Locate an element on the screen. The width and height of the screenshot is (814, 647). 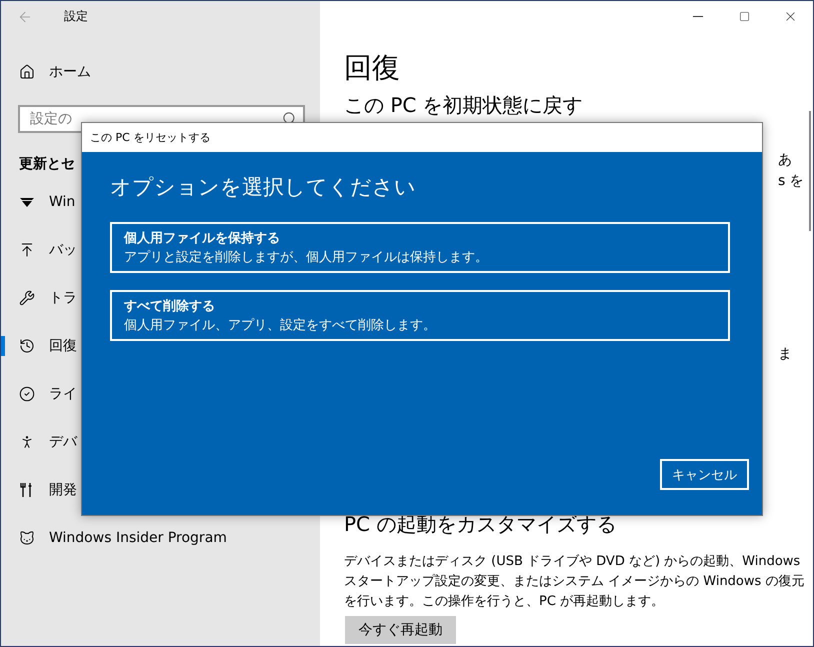
paragraph-text: ま is located at coordinates (785, 354).